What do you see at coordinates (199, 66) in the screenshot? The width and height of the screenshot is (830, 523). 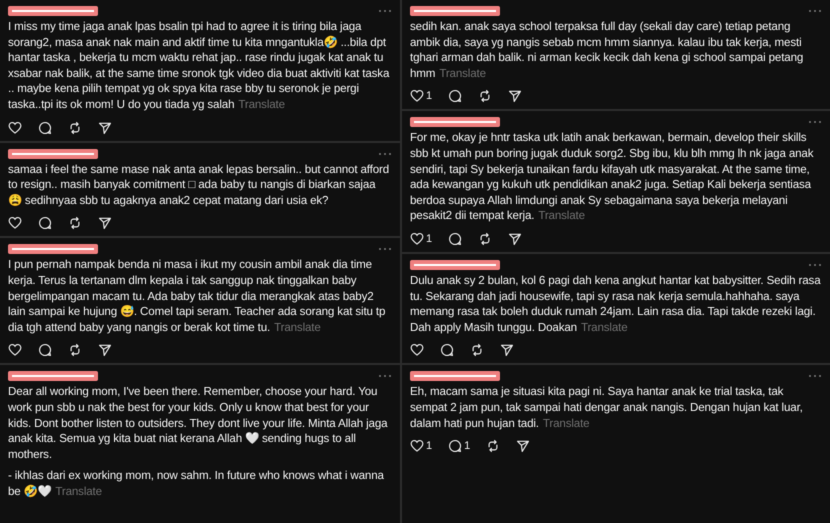 I see `comment-text: I miss my time jaga anak lpas bsalin tpi had to agree it is tiring bila jaga sorang2, masa anak nak main and aktif time tu kita mngantukla🤣 ...bila dpt hantar taska , bekerja tu mcm waktu rehat jap.. rase rindu jugak kat anak tu xsabar nak balik, at the same time sronok tgk video dia buat aktiviti kat taska .. maybe kena pilih tempat yg ok spya kita rase bby tu seronok je pergi taska..tpi its ok mom! U do you tiada yg salah Translate` at bounding box center [199, 66].